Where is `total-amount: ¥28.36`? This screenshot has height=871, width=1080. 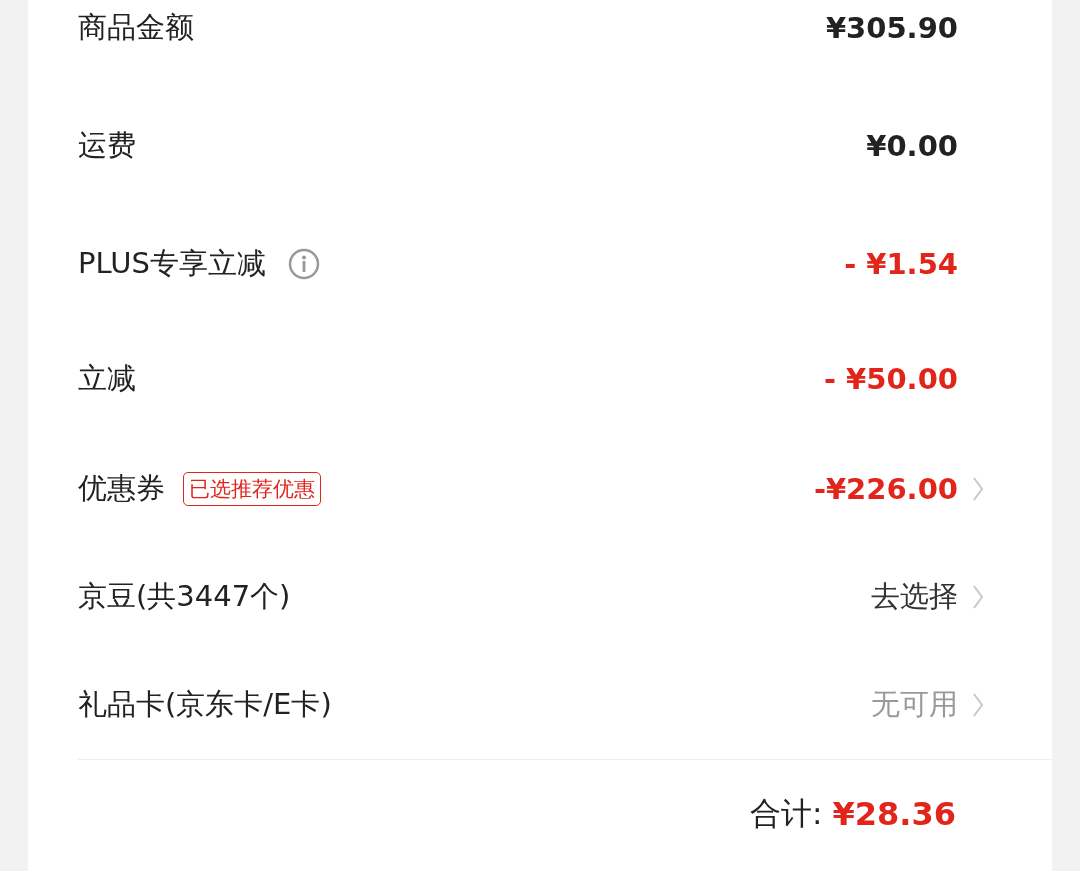 total-amount: ¥28.36 is located at coordinates (894, 814).